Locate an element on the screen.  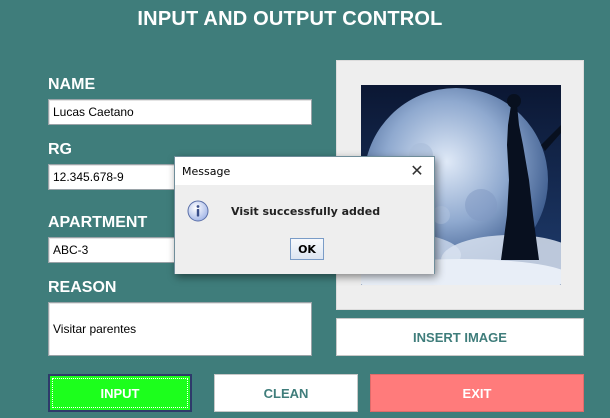
page-title: INPUT AND OUTPUT CONTROL is located at coordinates (290, 19).